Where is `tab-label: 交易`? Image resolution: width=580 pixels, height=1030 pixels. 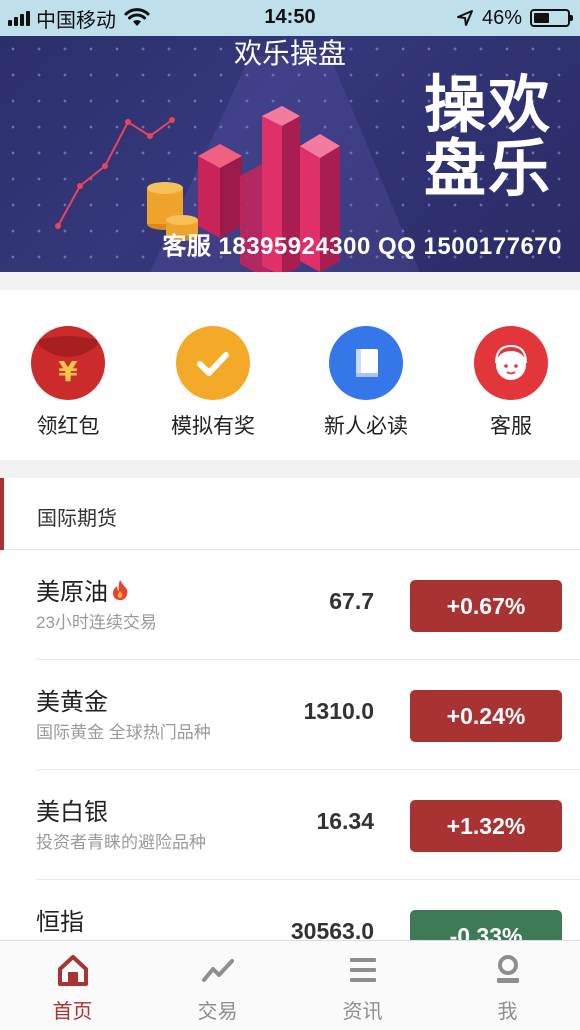 tab-label: 交易 is located at coordinates (217, 1012).